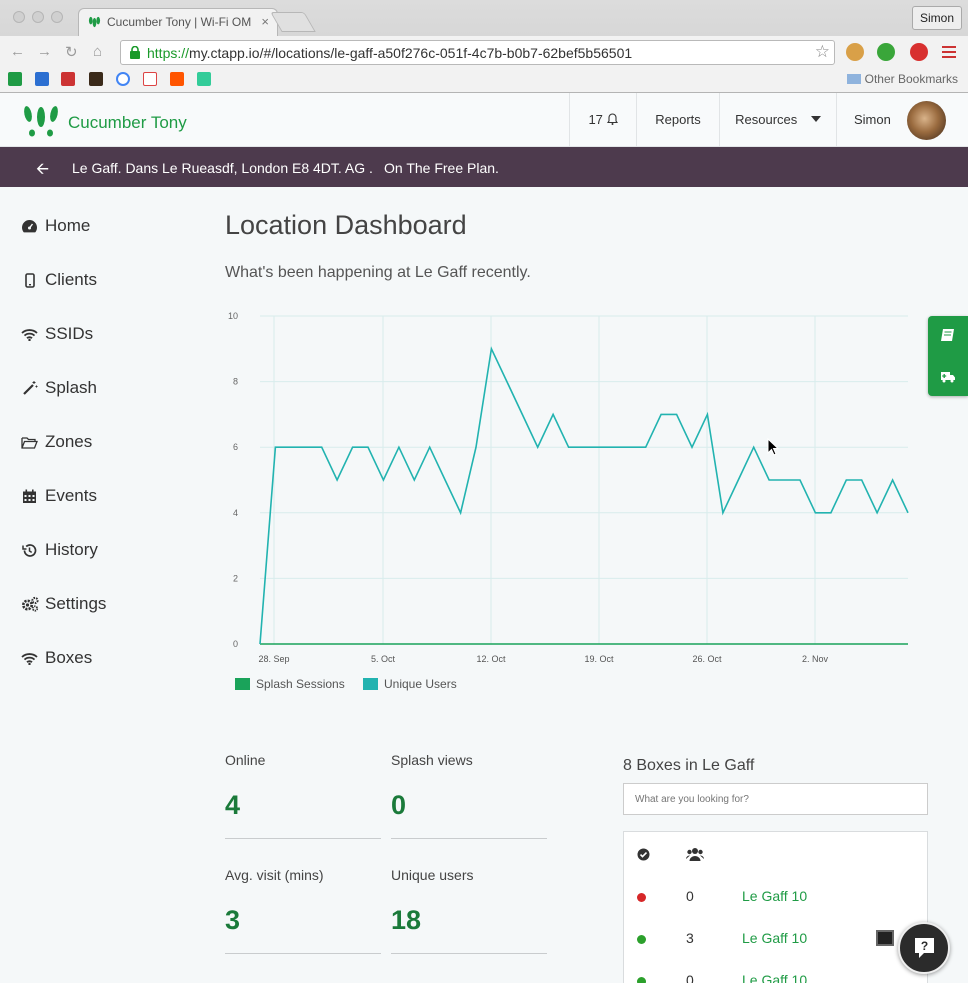  I want to click on sidebar-item-label: Splash, so click(71, 387).